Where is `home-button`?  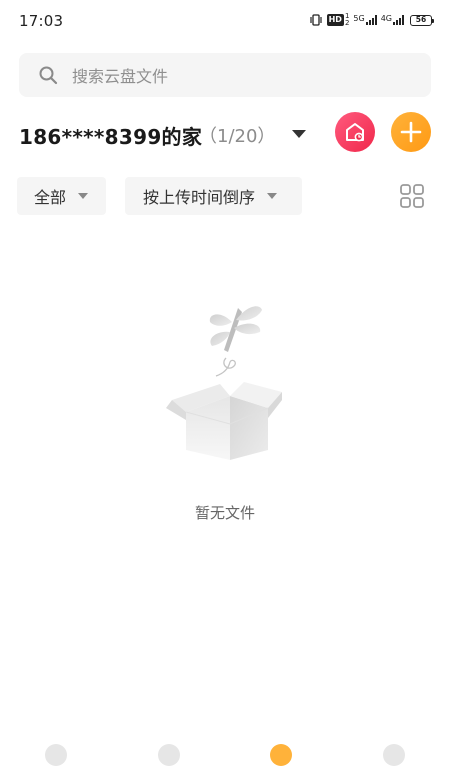
home-button is located at coordinates (355, 132).